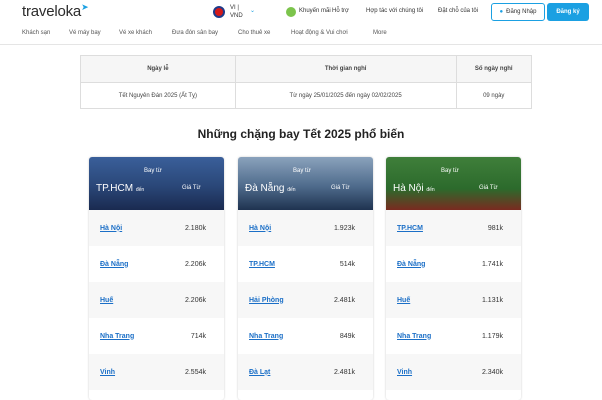 The width and height of the screenshot is (602, 400). Describe the element at coordinates (492, 264) in the screenshot. I see `price: 1.741k` at that location.